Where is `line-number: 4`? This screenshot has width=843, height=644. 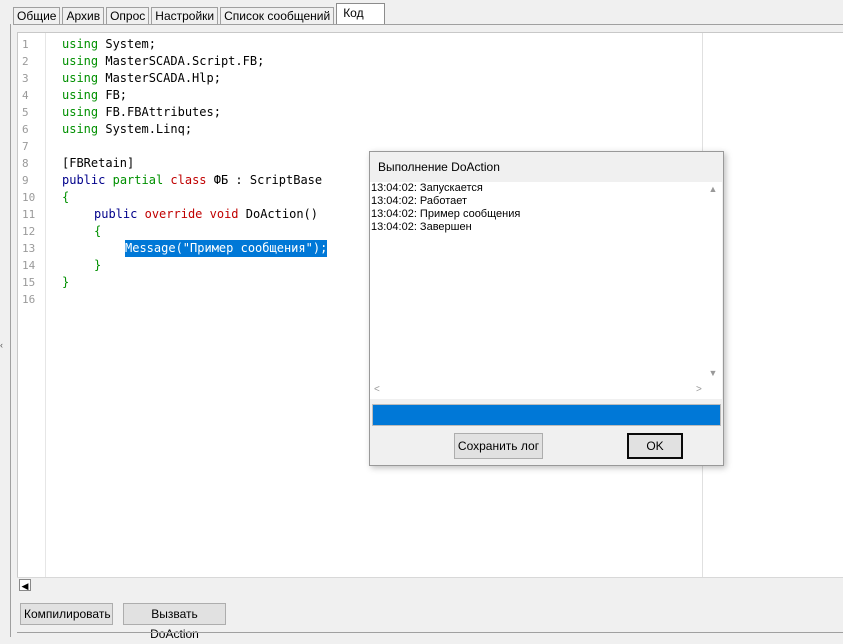
line-number: 4 is located at coordinates (25, 95).